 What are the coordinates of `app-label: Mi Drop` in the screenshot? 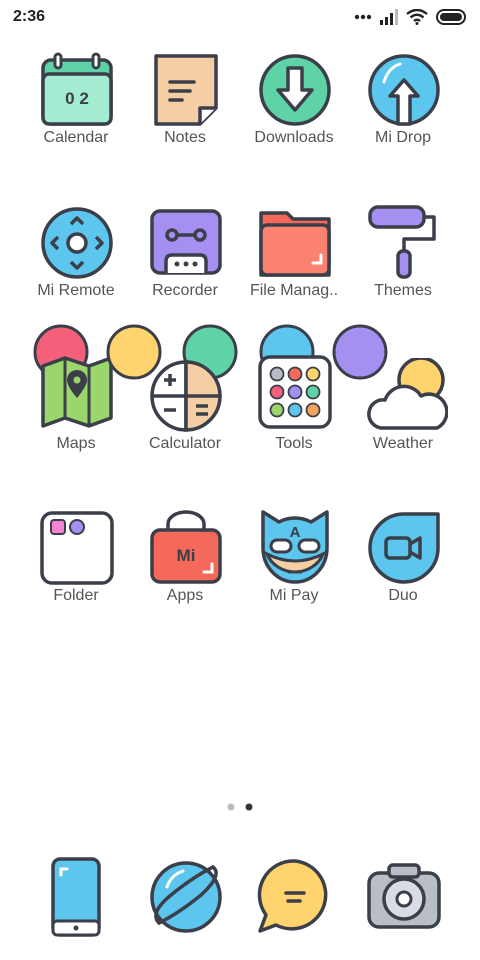 It's located at (402, 137).